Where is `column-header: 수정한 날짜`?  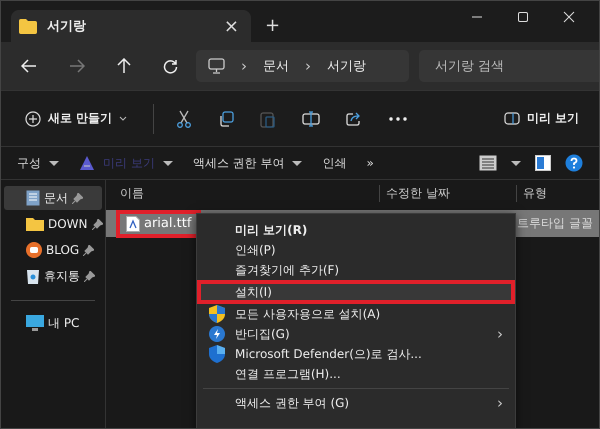
column-header: 수정한 날짜 is located at coordinates (447, 193).